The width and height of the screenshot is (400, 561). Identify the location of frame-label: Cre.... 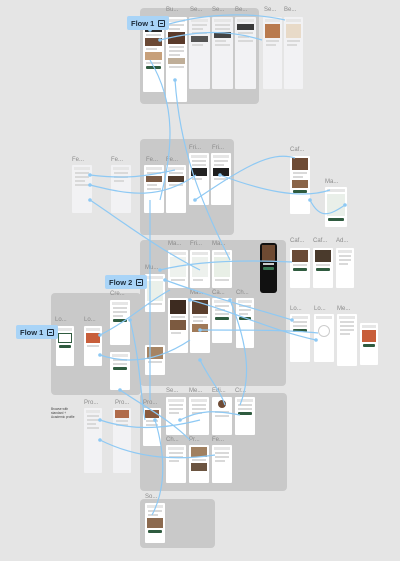
(117, 294).